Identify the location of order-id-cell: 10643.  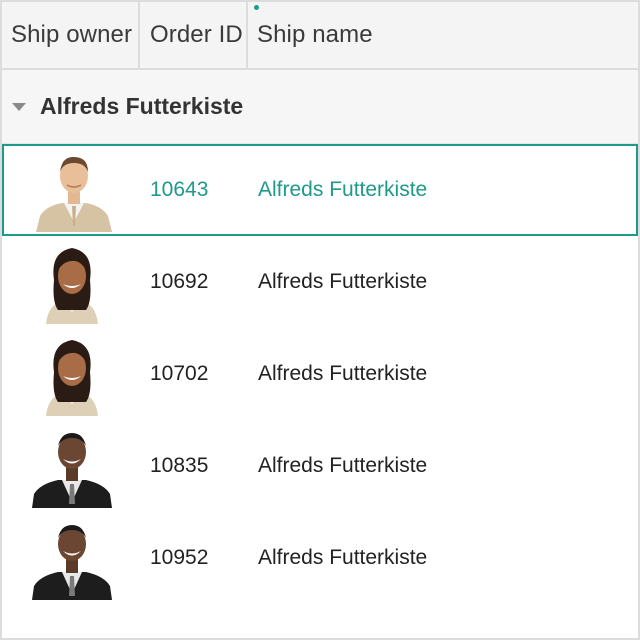
(179, 189).